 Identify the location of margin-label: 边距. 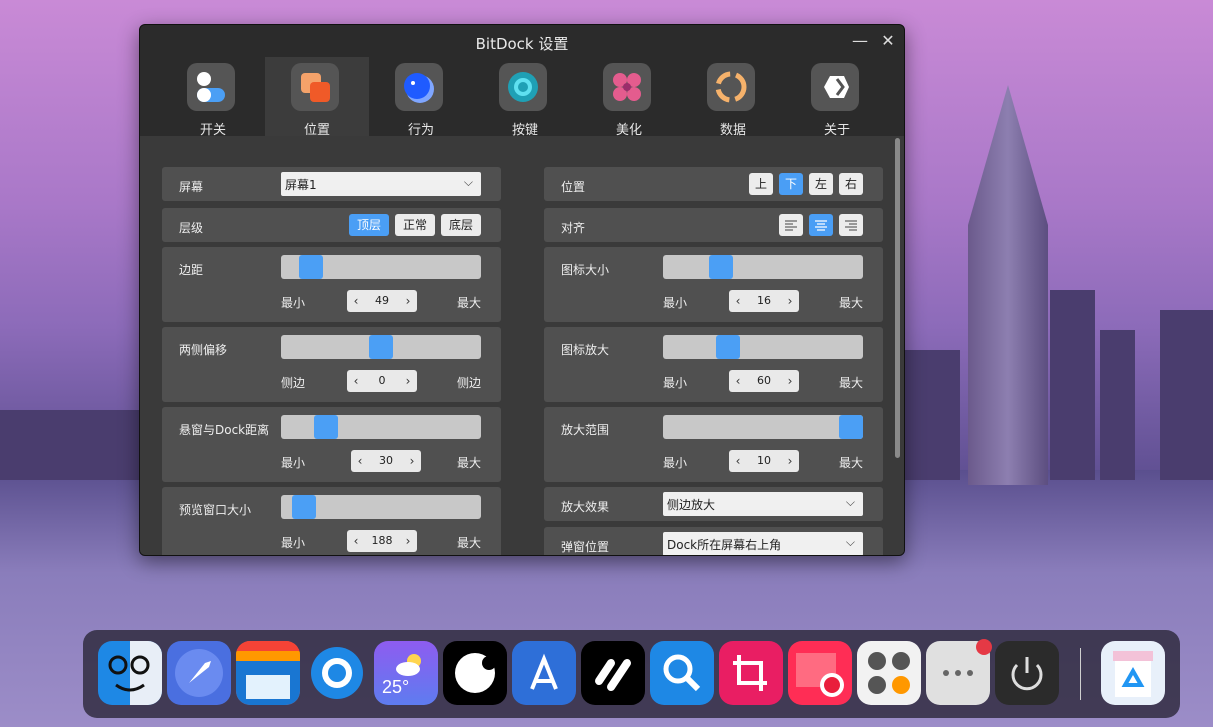
(191, 270).